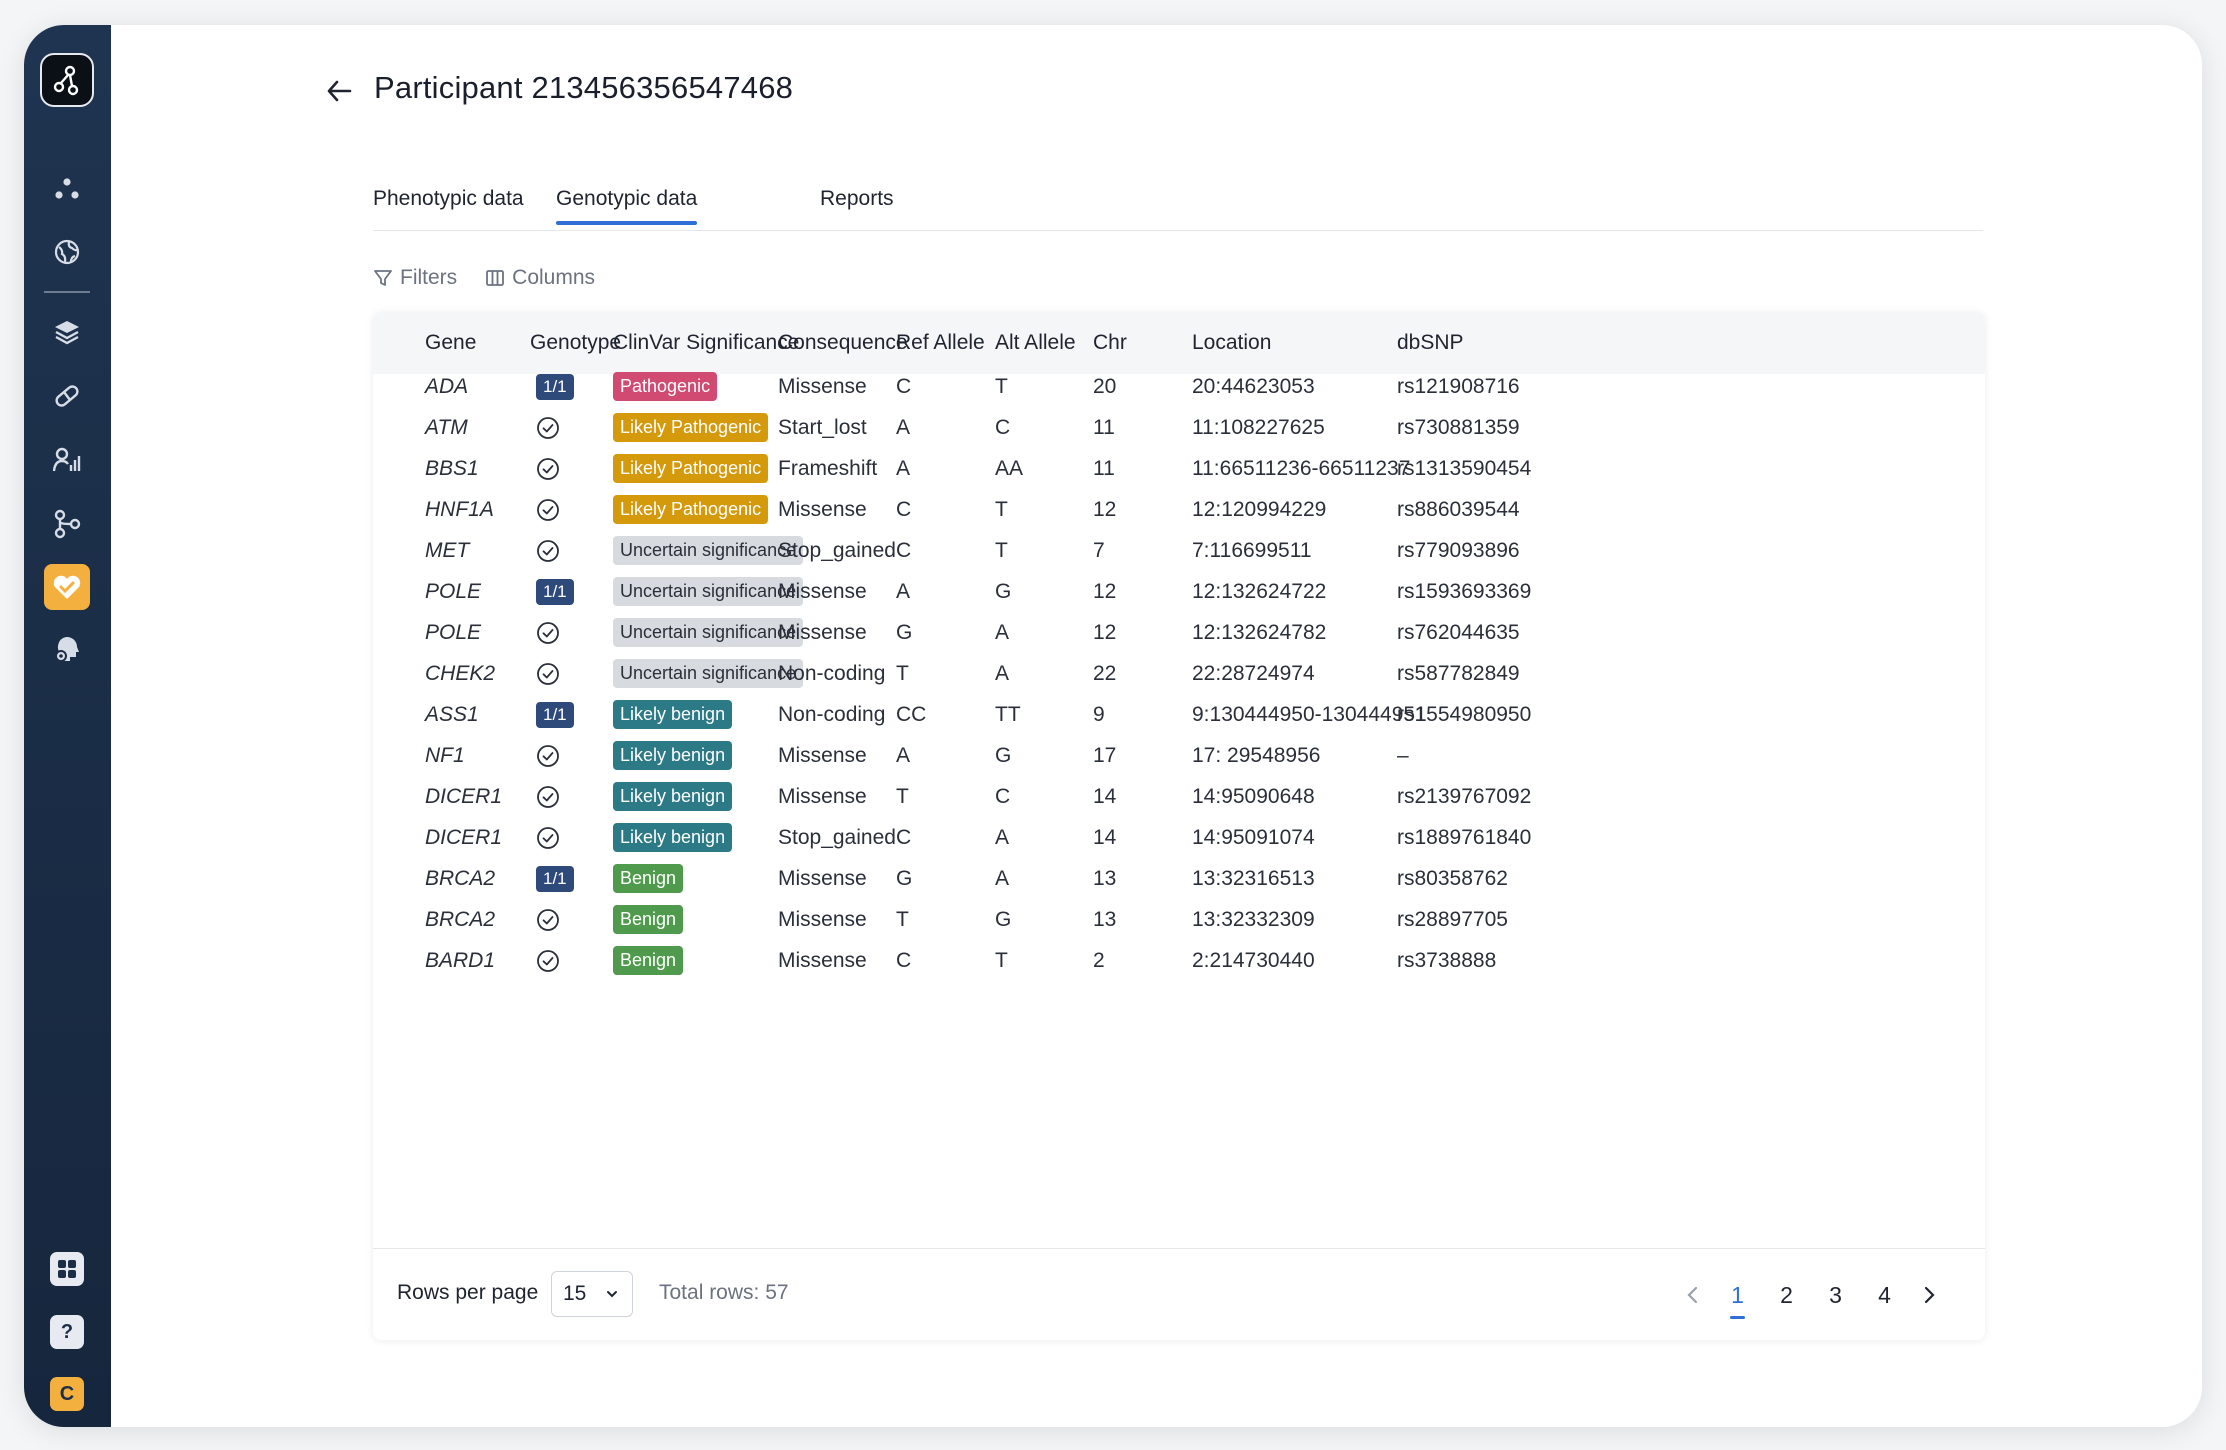 This screenshot has width=2226, height=1450. I want to click on total-rows: Total rows: 57, so click(724, 1292).